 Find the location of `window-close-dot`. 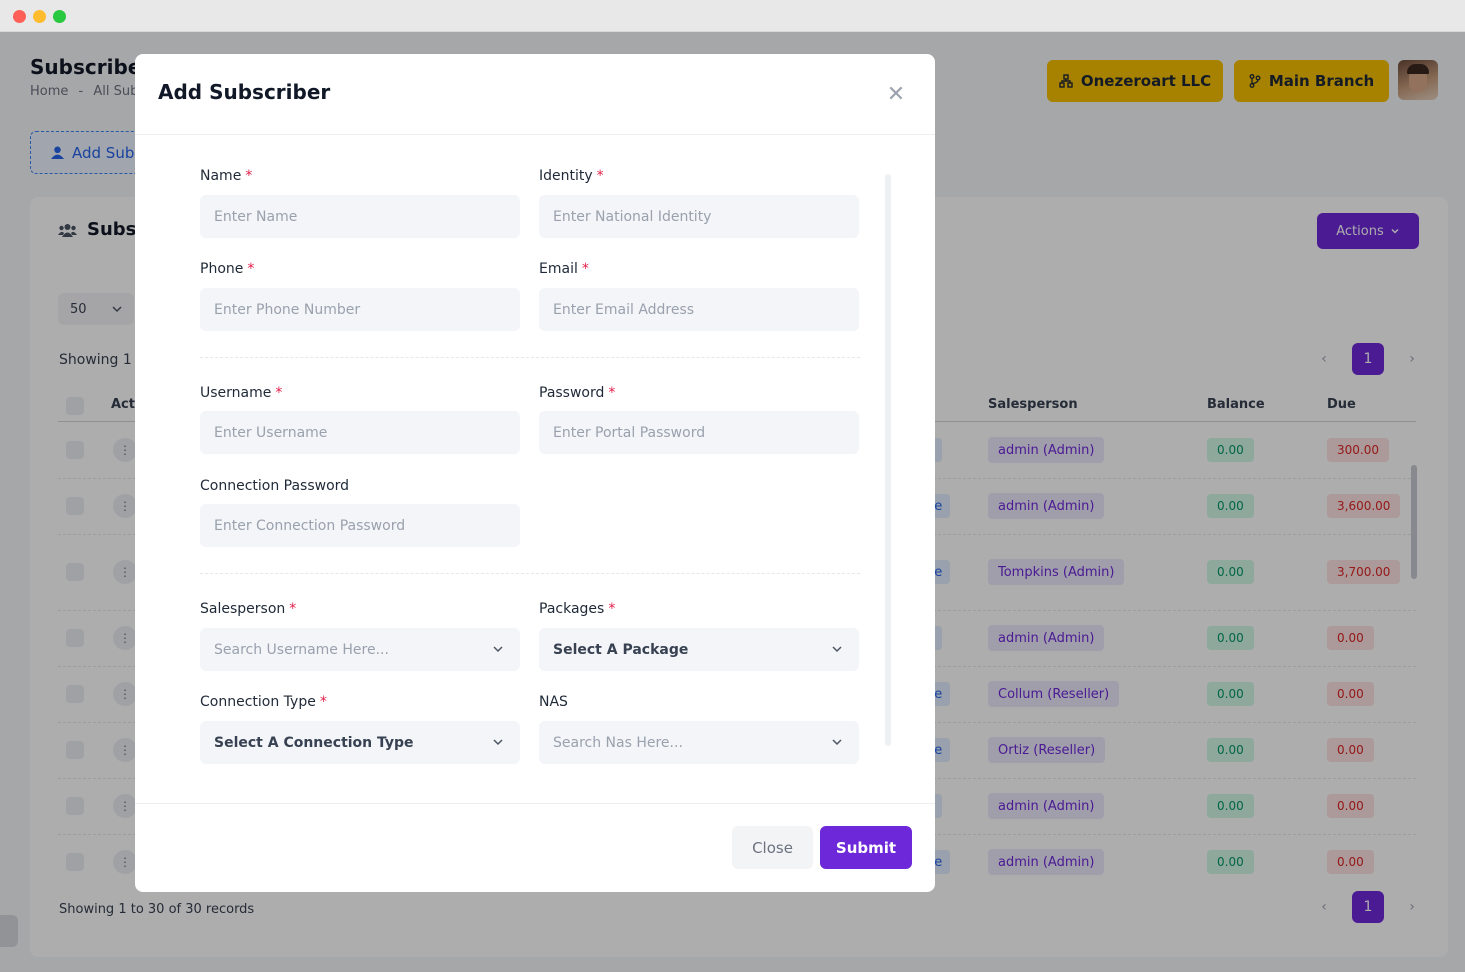

window-close-dot is located at coordinates (19, 16).